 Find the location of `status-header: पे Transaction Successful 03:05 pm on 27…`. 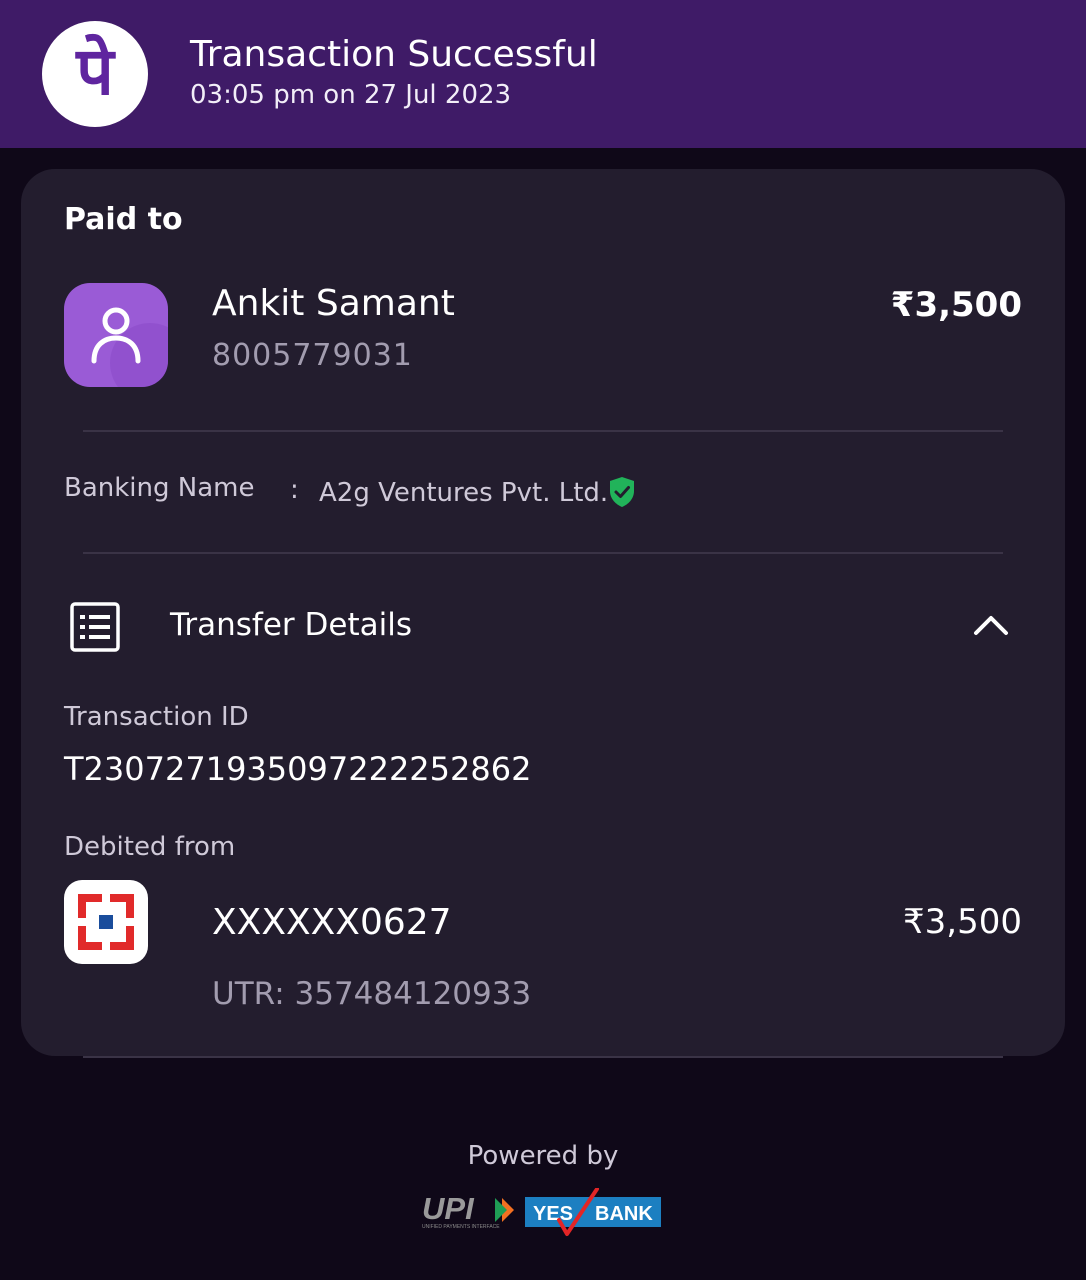

status-header: पे Transaction Successful 03:05 pm on 27… is located at coordinates (543, 74).